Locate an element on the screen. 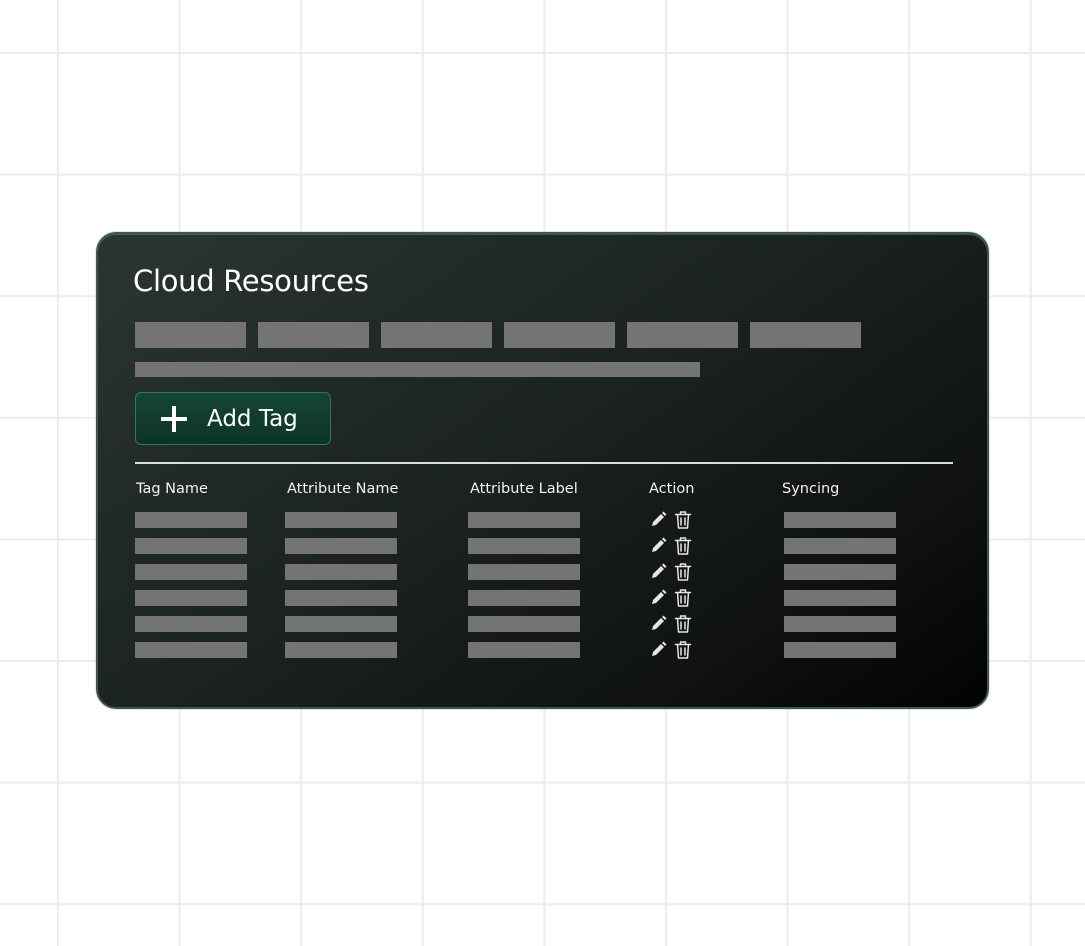 Image resolution: width=1085 pixels, height=946 pixels. add-tag-button: Add Tag is located at coordinates (233, 418).